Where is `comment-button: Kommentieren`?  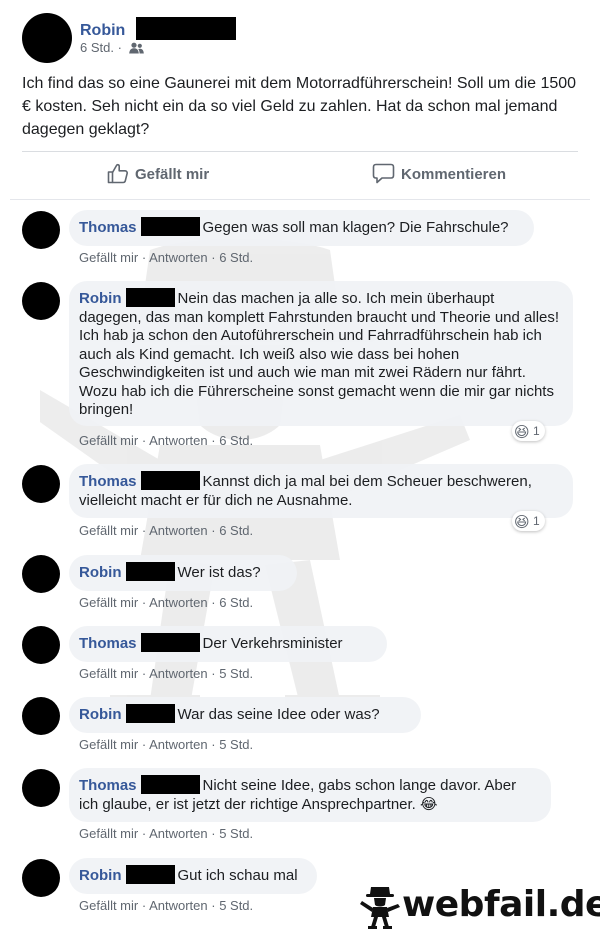 comment-button: Kommentieren is located at coordinates (439, 173).